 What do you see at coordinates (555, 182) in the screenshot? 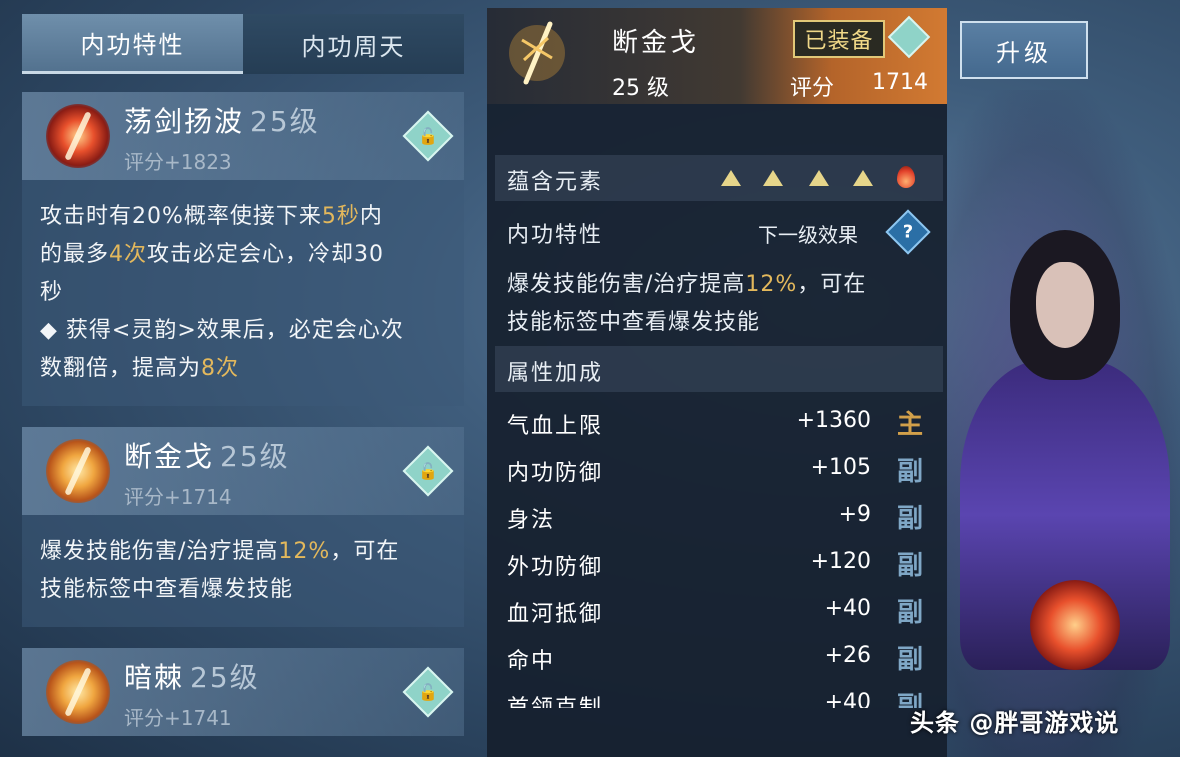
I see `elements-label: 蕴含元素` at bounding box center [555, 182].